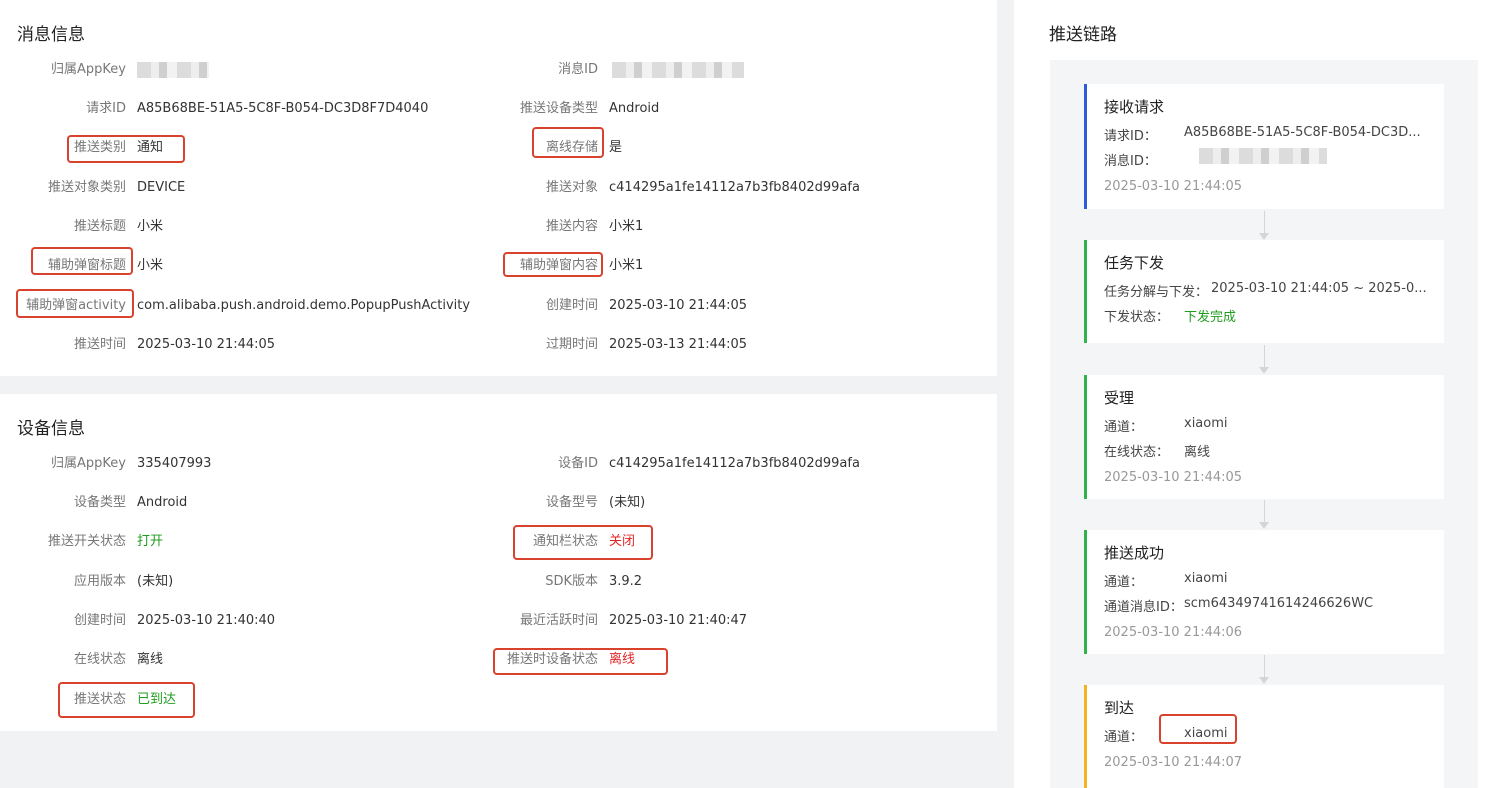 The height and width of the screenshot is (788, 1500). What do you see at coordinates (1134, 553) in the screenshot?
I see `step-title: 推送成功` at bounding box center [1134, 553].